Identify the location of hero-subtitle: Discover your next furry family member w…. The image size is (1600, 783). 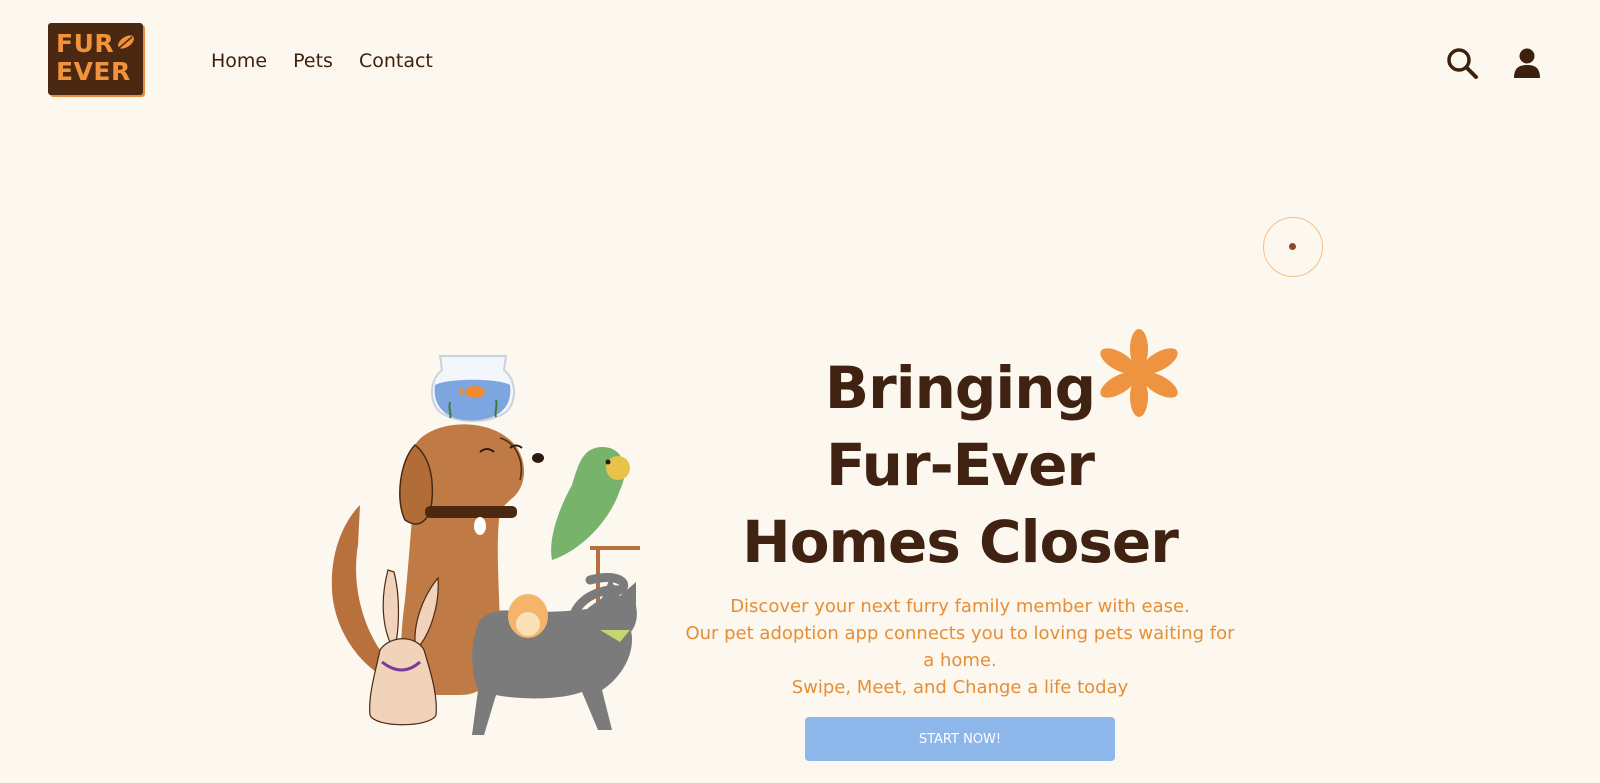
(960, 647).